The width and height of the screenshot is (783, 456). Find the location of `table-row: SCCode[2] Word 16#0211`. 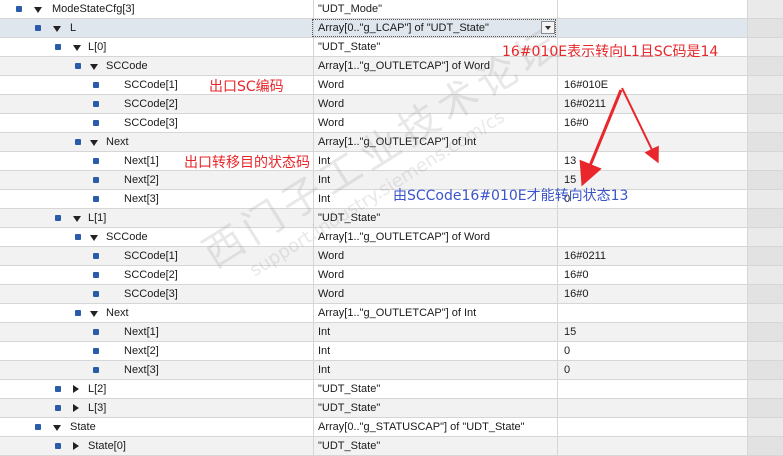

table-row: SCCode[2] Word 16#0211 is located at coordinates (391, 104).